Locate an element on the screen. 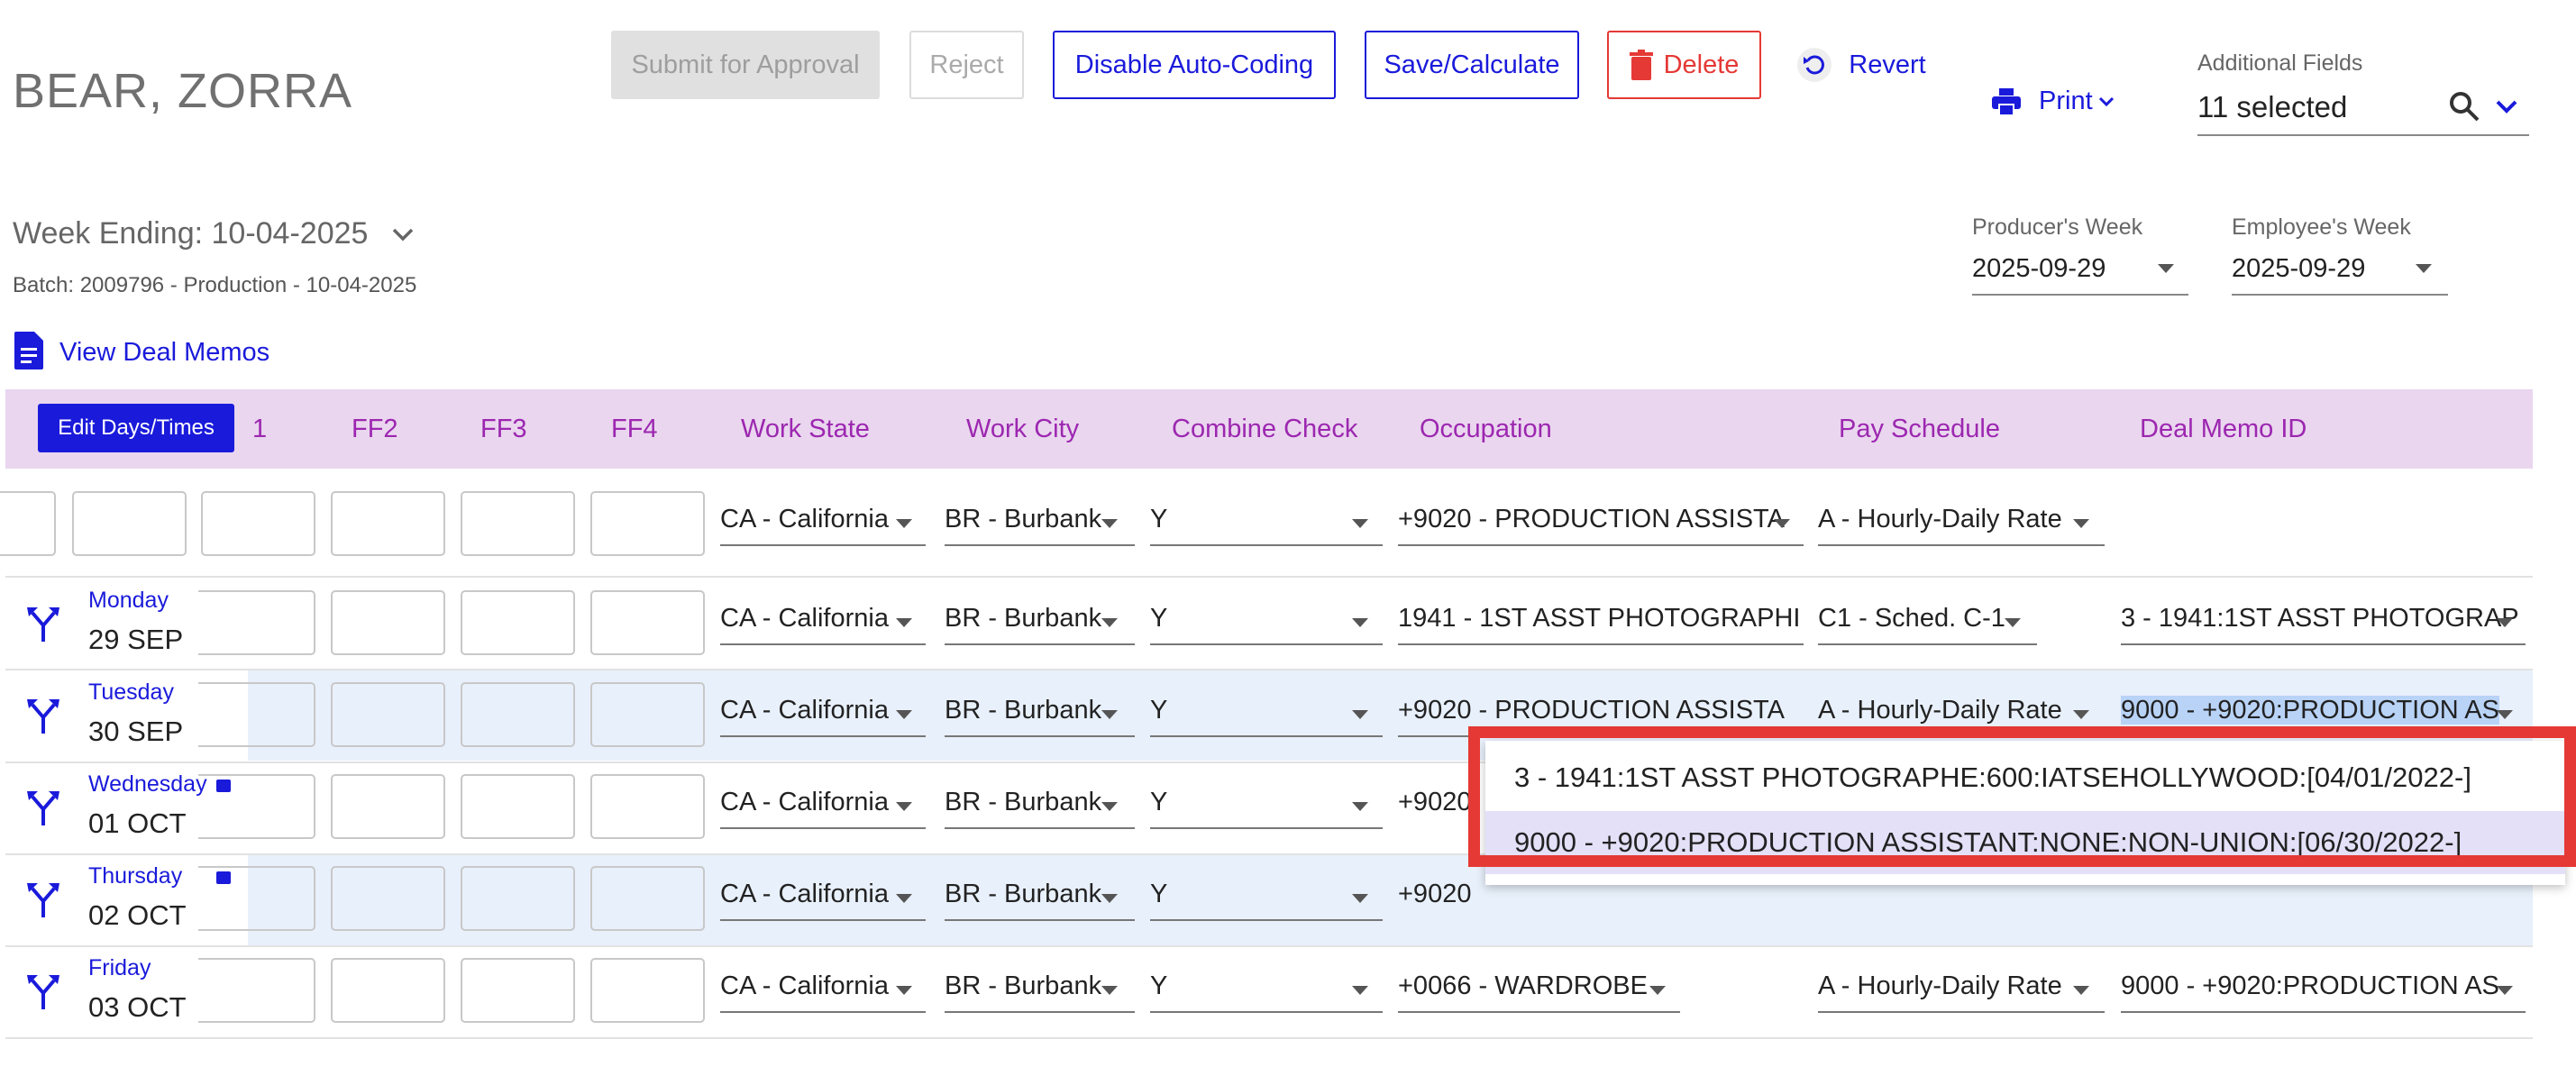 Image resolution: width=2576 pixels, height=1076 pixels. deal-memo-select: 9000 - +9020:PRODUCTION AS is located at coordinates (2323, 992).